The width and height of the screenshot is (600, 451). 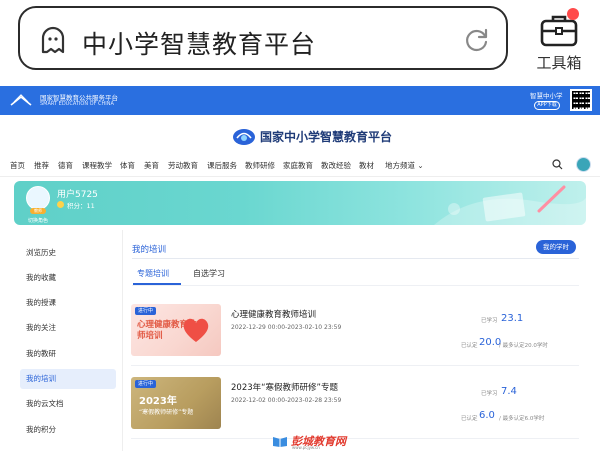 I want to click on sidebar-item-history: 浏览历史, so click(x=68, y=253).